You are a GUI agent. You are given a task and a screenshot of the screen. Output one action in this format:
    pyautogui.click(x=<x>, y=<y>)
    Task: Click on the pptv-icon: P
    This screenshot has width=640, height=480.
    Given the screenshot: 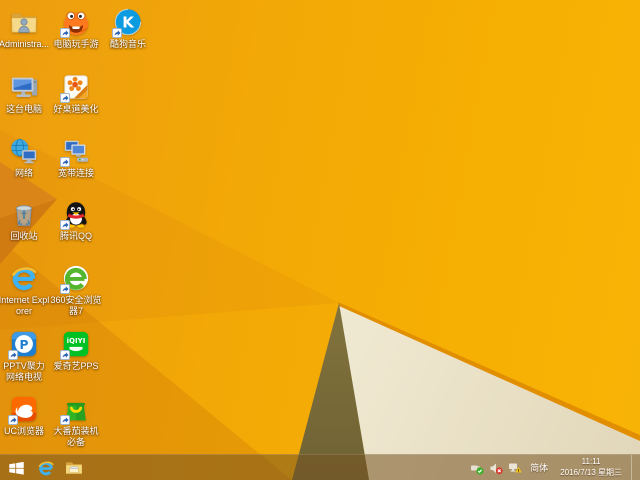 What is the action you would take?
    pyautogui.click(x=23, y=344)
    